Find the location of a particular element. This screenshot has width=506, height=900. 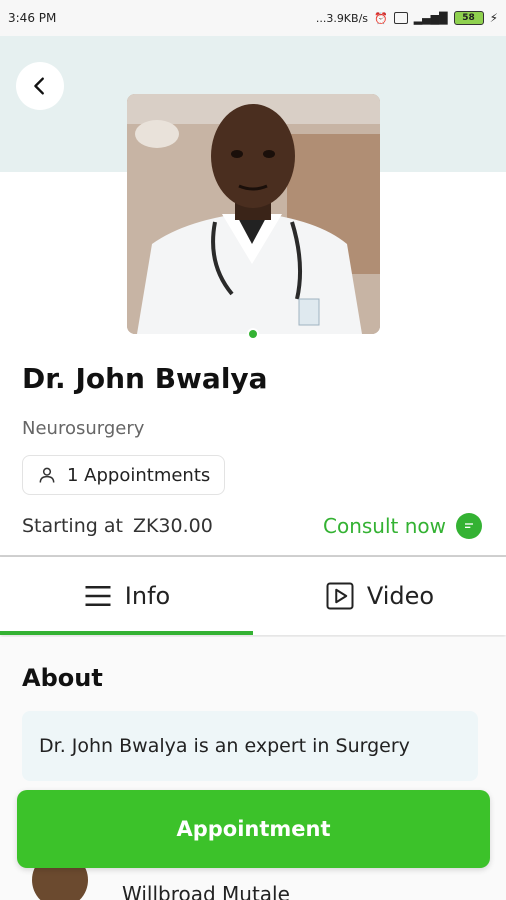

user-icon is located at coordinates (47, 475).